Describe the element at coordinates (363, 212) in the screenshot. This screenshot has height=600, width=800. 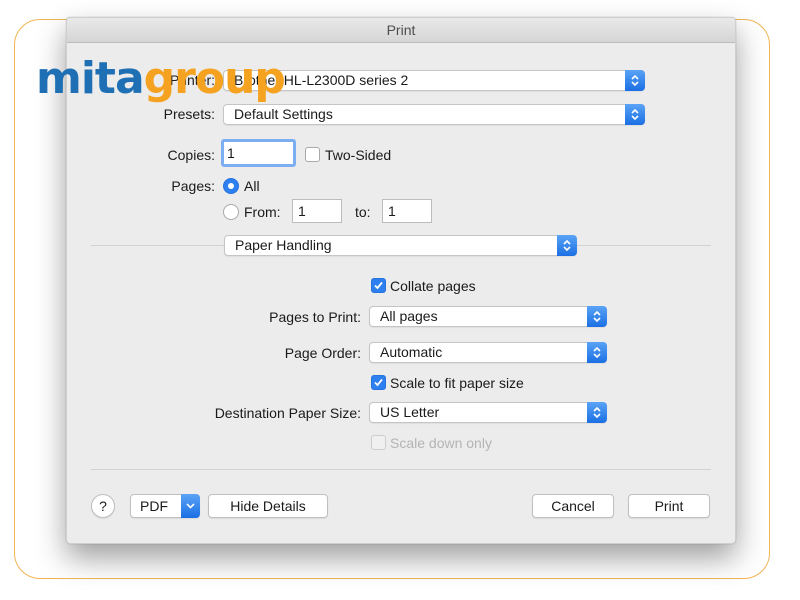
I see `pages-to-label: to:` at that location.